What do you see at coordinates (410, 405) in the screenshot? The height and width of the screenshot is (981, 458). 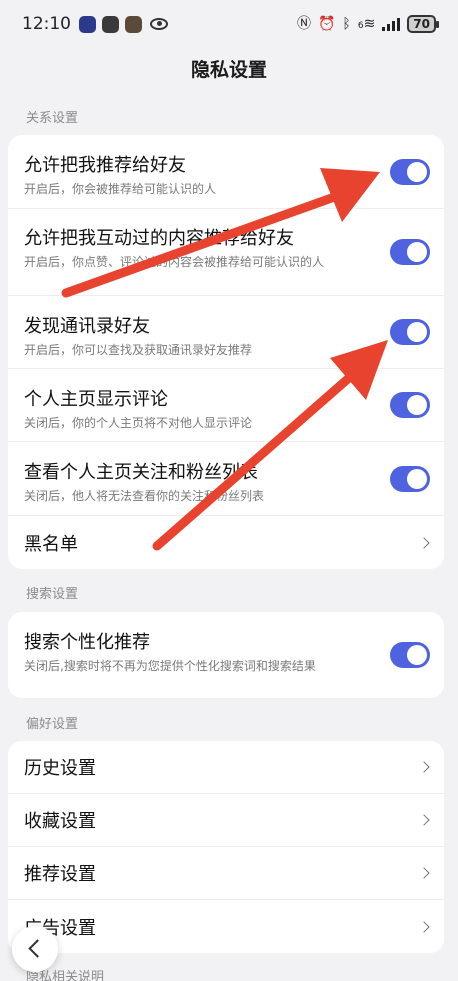 I see `show-comments-toggle` at bounding box center [410, 405].